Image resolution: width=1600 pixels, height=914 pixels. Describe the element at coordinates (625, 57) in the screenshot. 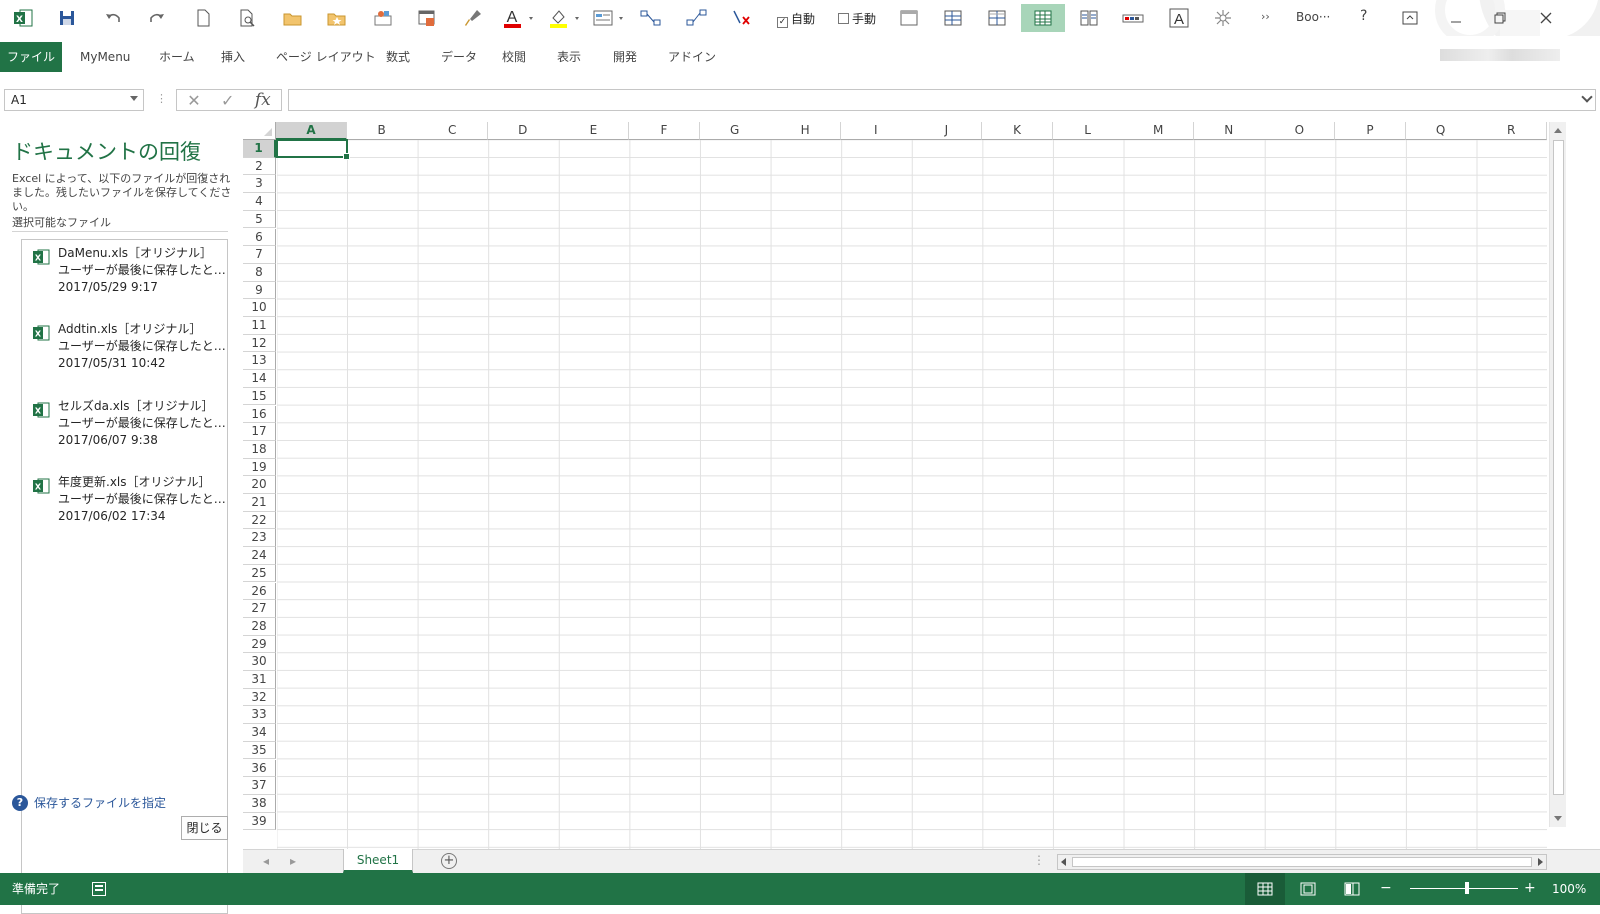

I see `tab-developer: 開発` at that location.